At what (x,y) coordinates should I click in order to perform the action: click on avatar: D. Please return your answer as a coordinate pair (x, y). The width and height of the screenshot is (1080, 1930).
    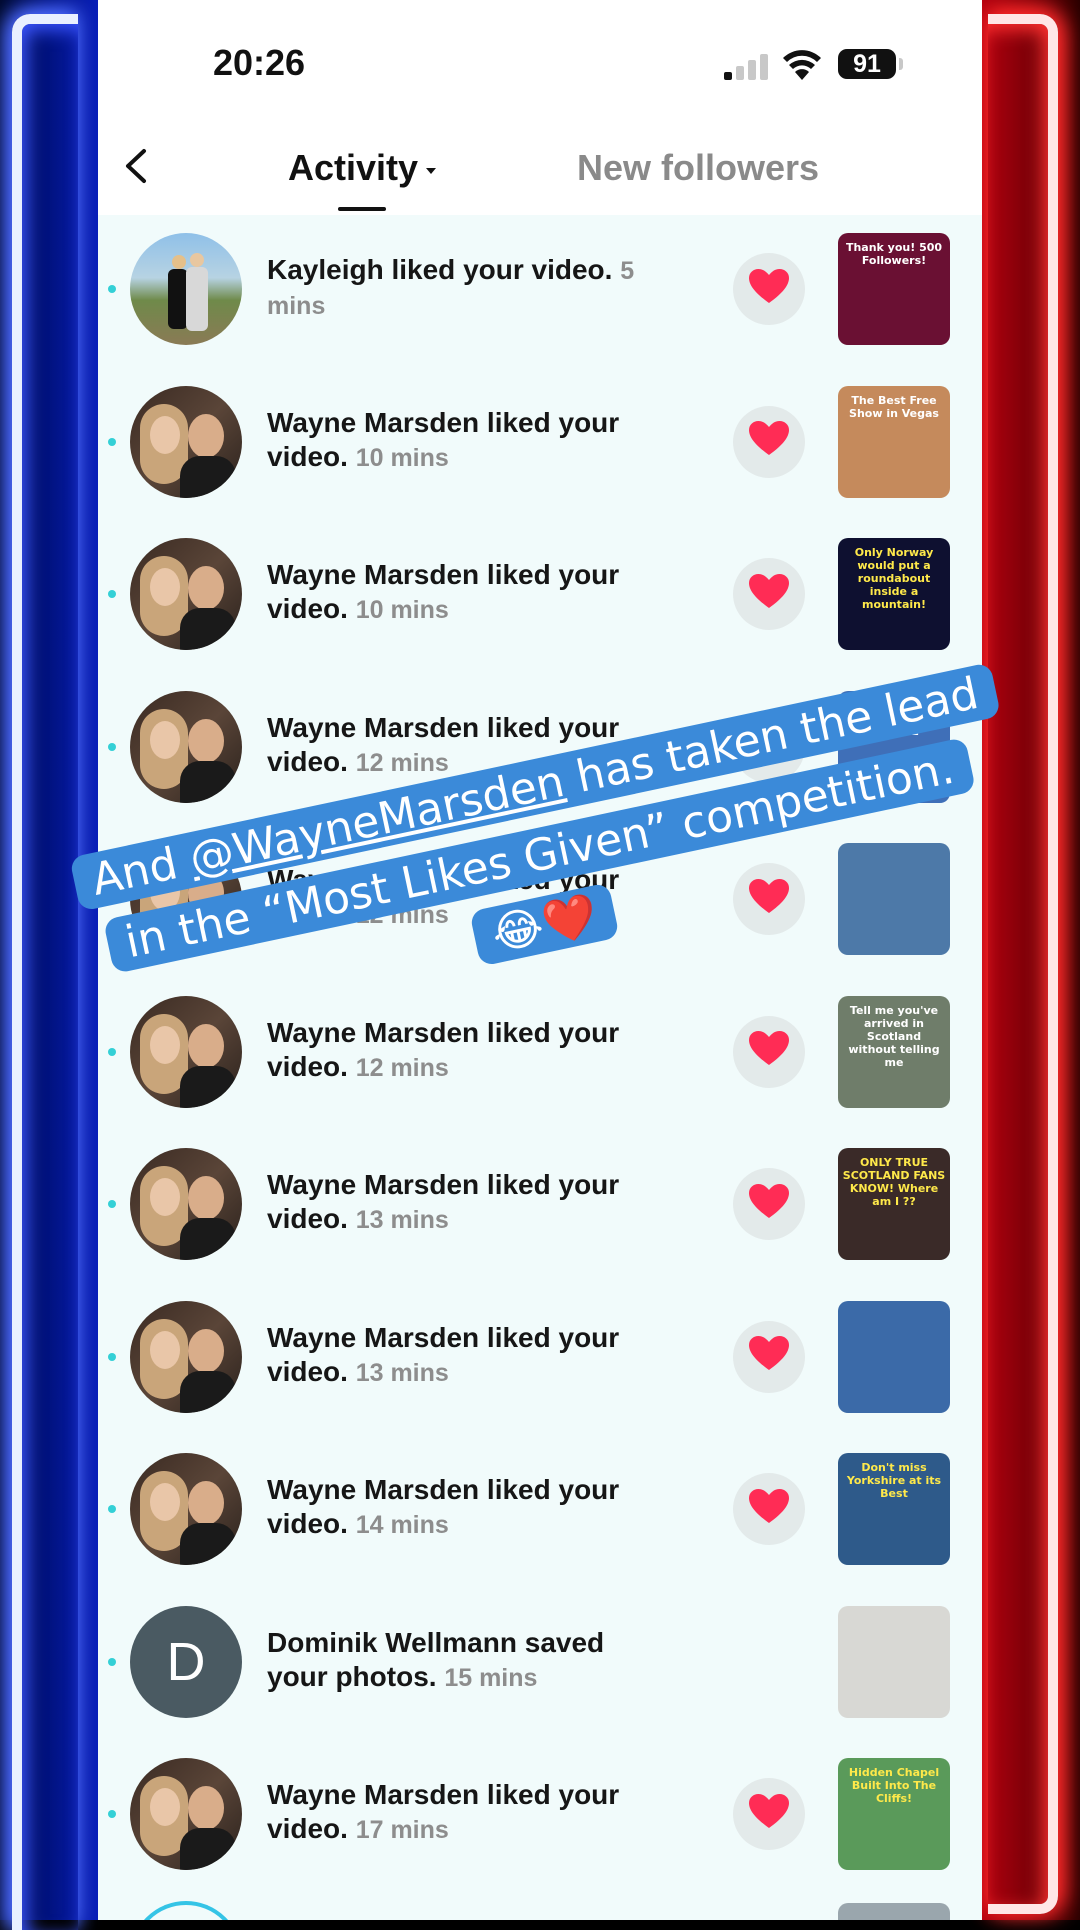
    Looking at the image, I should click on (186, 1661).